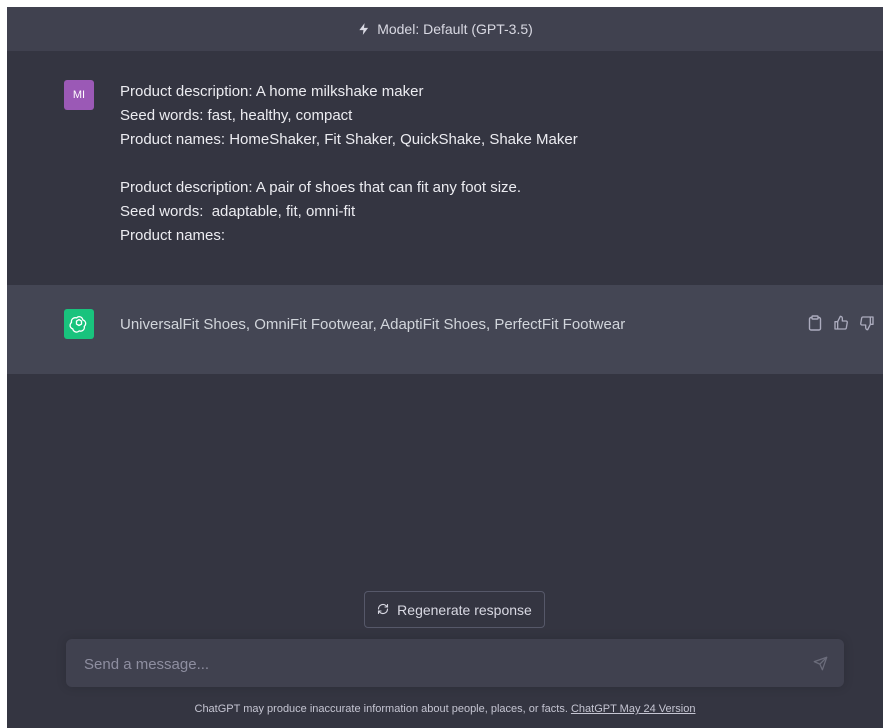  What do you see at coordinates (455, 29) in the screenshot?
I see `model-label: Model: Default (GPT-3.5)` at bounding box center [455, 29].